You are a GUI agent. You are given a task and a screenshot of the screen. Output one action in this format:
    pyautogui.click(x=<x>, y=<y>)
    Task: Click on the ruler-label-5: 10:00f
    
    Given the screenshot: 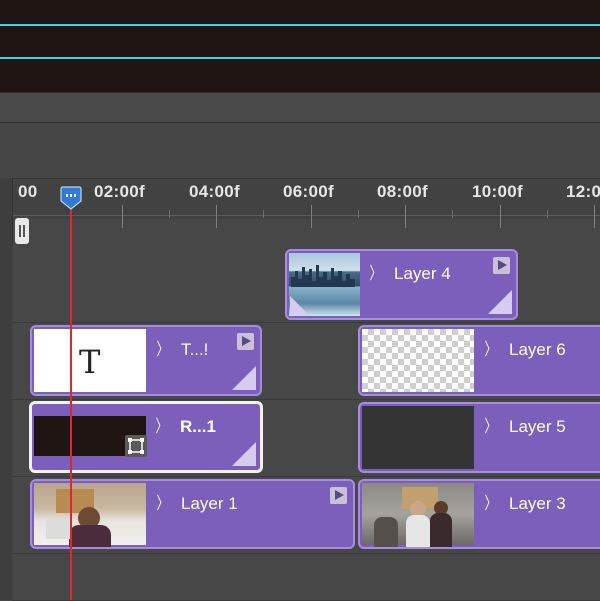 What is the action you would take?
    pyautogui.click(x=497, y=191)
    